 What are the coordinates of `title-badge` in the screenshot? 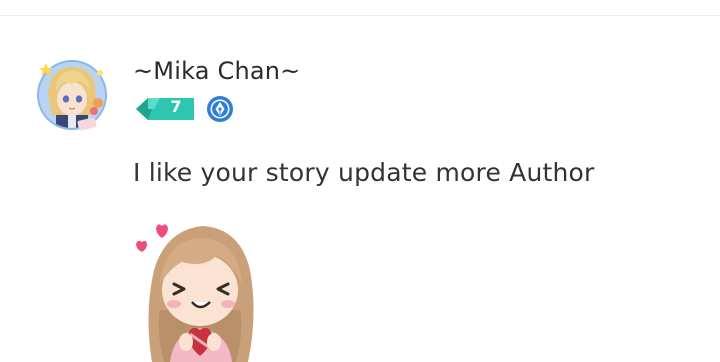 It's located at (220, 109).